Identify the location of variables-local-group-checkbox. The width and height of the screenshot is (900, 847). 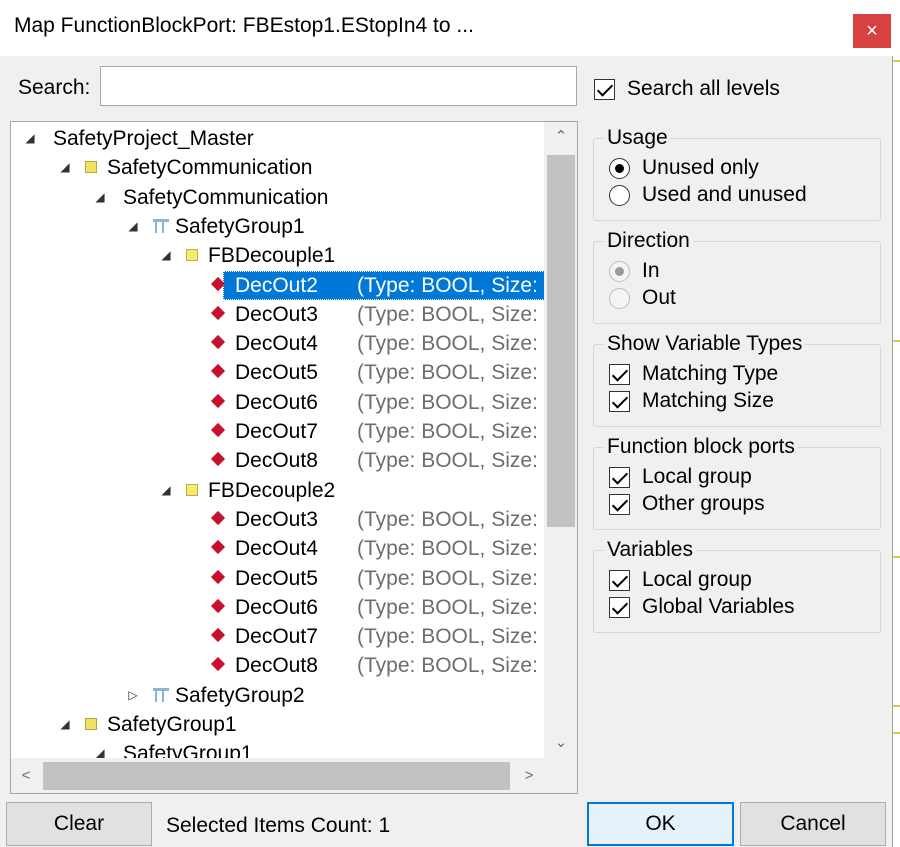
(619, 580).